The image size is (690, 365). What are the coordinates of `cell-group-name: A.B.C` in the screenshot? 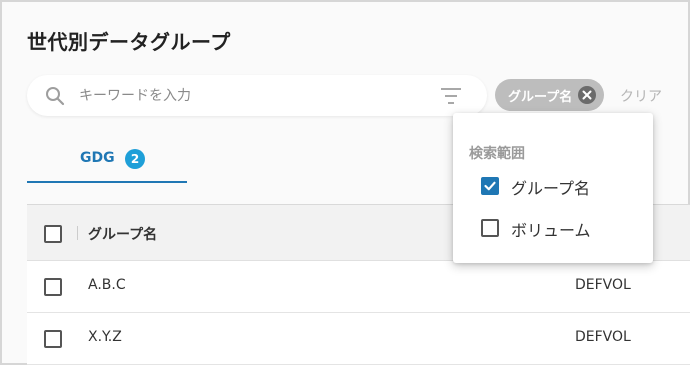 It's located at (107, 285).